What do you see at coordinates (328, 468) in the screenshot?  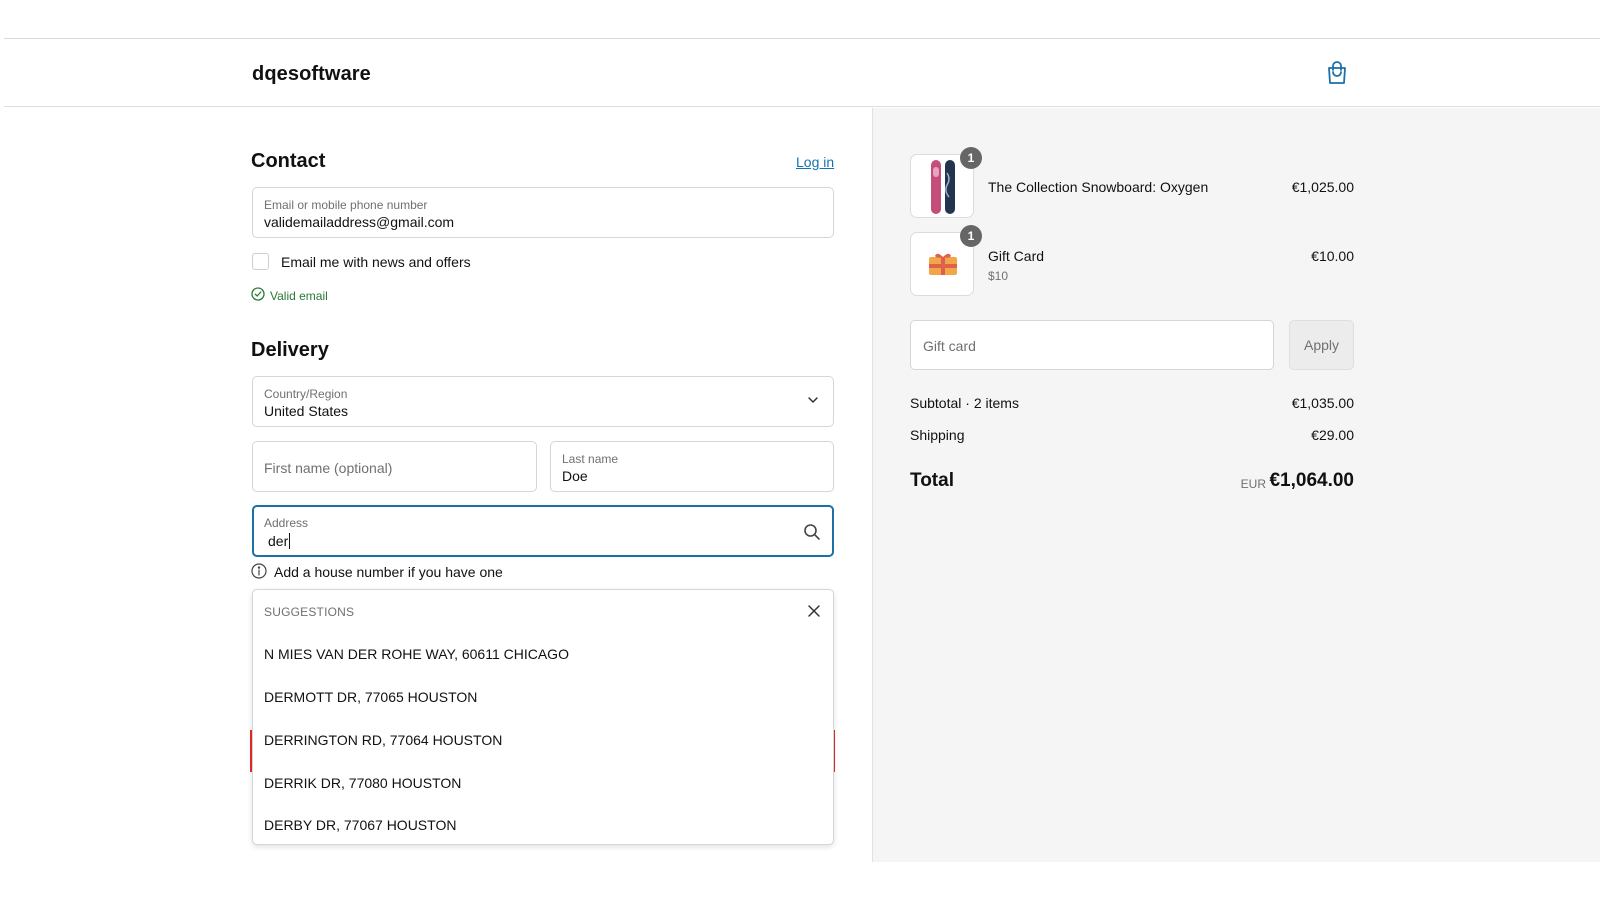 I see `first-name-placeholder: First name (optional)` at bounding box center [328, 468].